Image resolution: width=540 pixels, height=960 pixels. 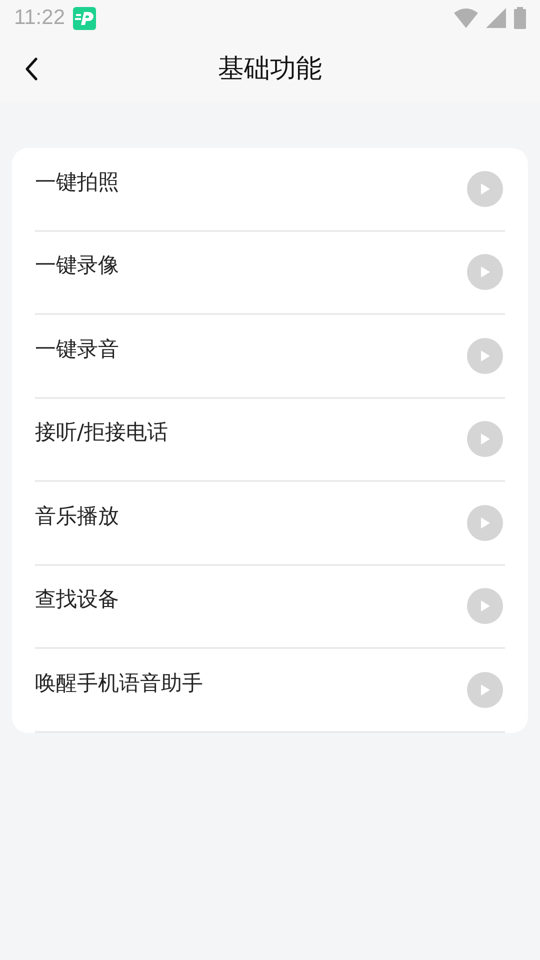 I want to click on function-label: 一键录音, so click(x=77, y=349).